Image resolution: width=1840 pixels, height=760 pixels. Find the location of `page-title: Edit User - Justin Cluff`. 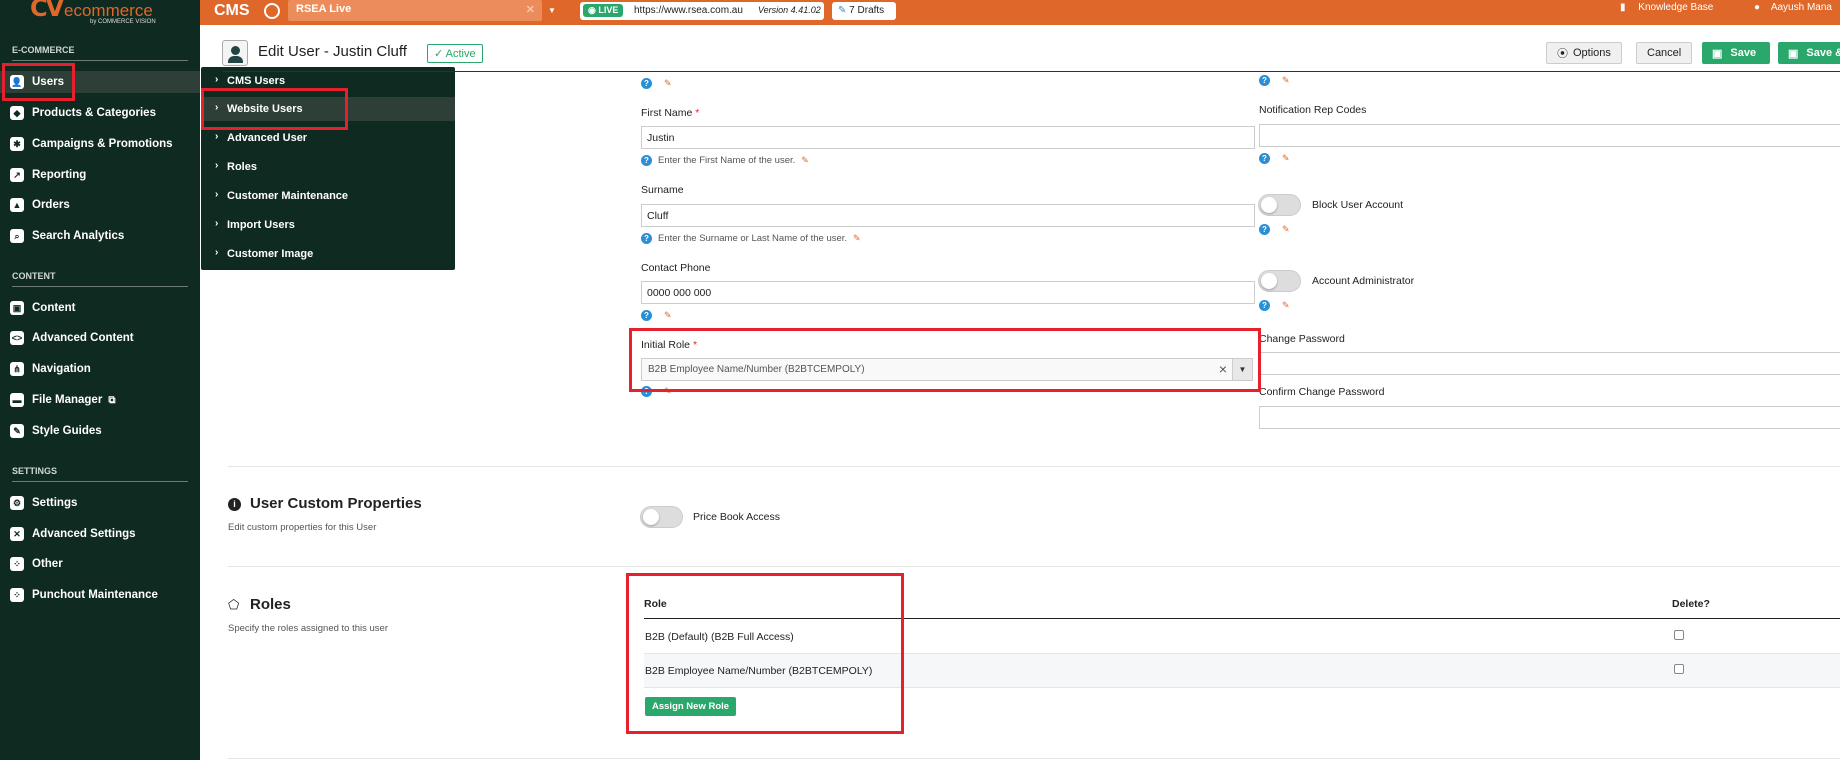

page-title: Edit User - Justin Cluff is located at coordinates (332, 51).